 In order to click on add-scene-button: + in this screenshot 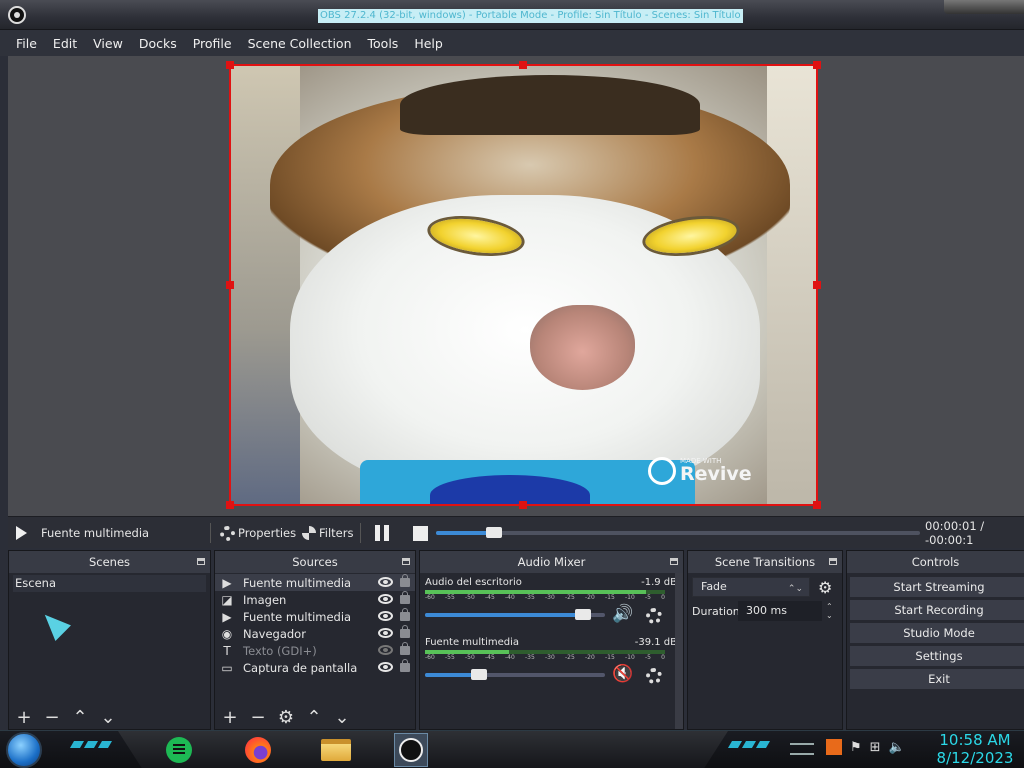, I will do `click(24, 718)`.